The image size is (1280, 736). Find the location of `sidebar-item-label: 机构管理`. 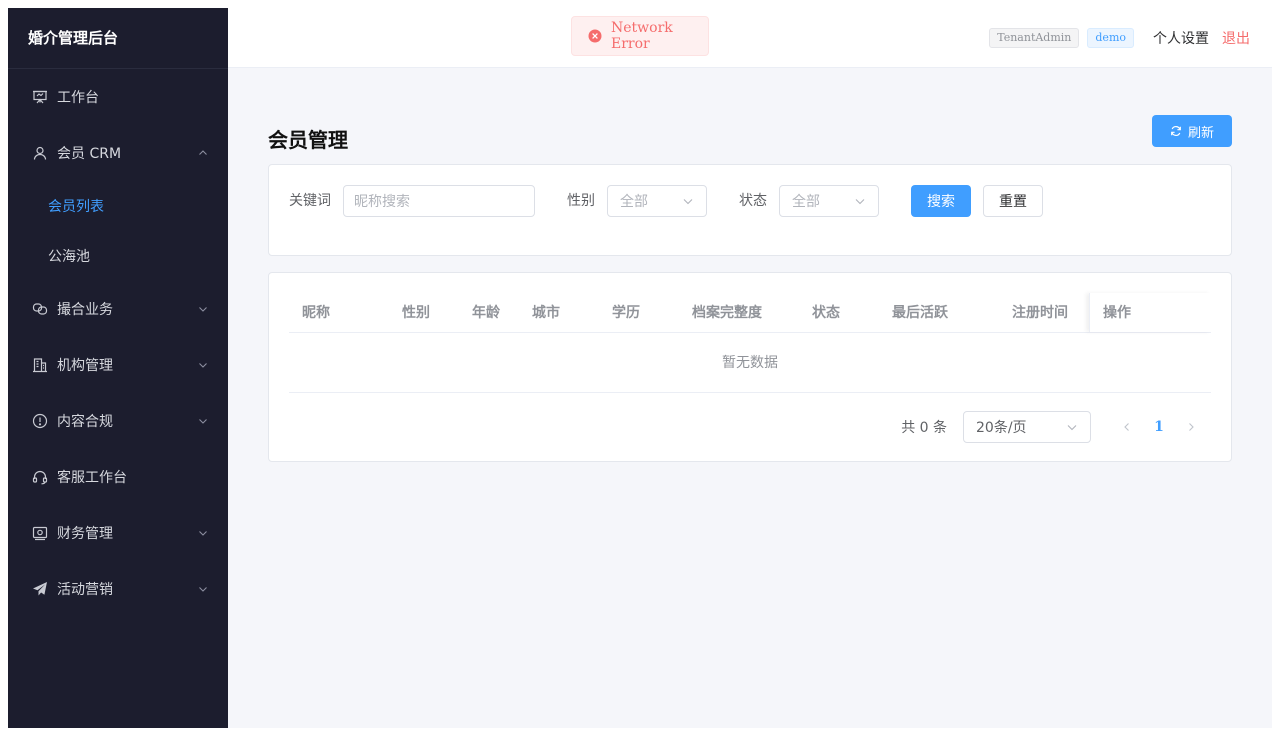

sidebar-item-label: 机构管理 is located at coordinates (85, 366).